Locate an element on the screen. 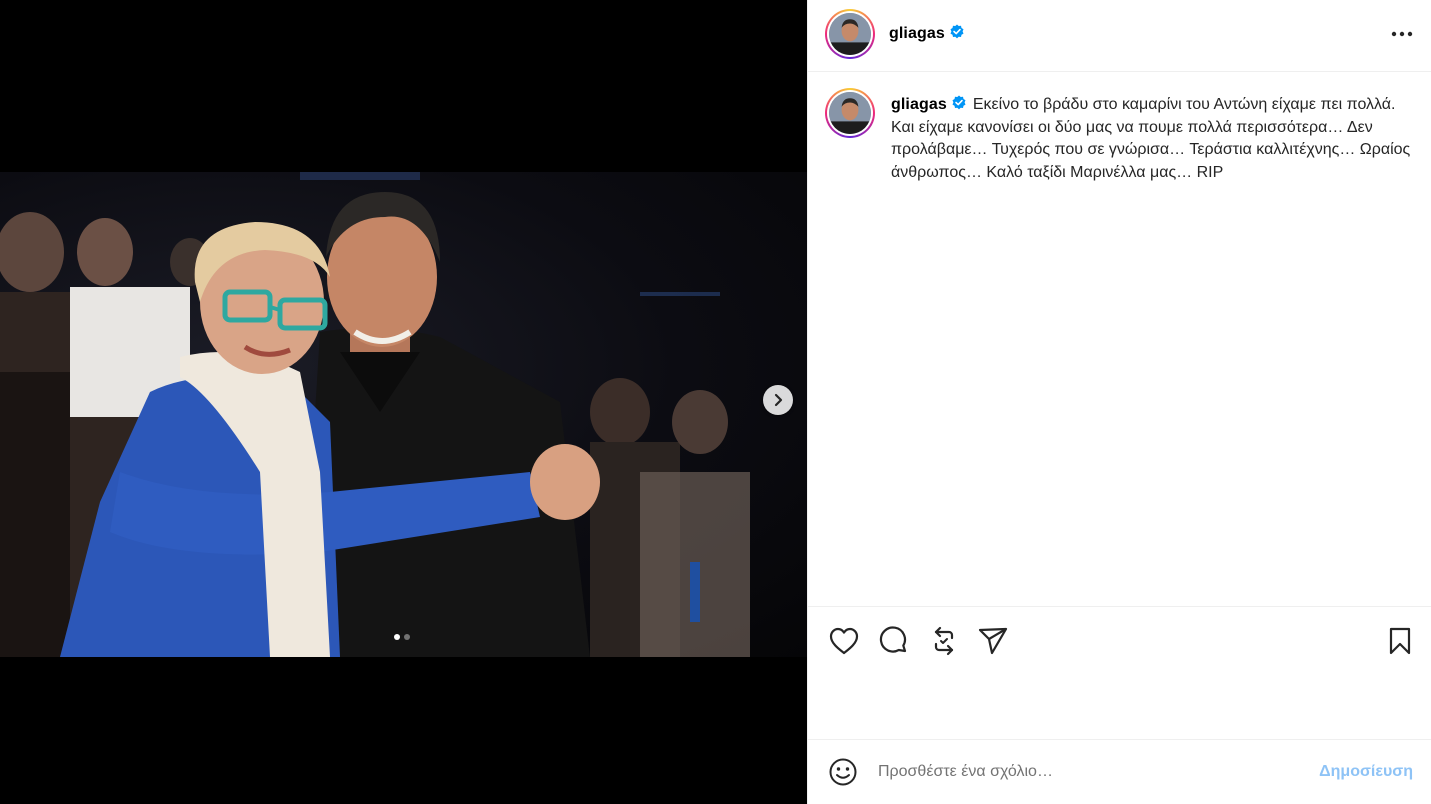  caption-avatar is located at coordinates (850, 113).